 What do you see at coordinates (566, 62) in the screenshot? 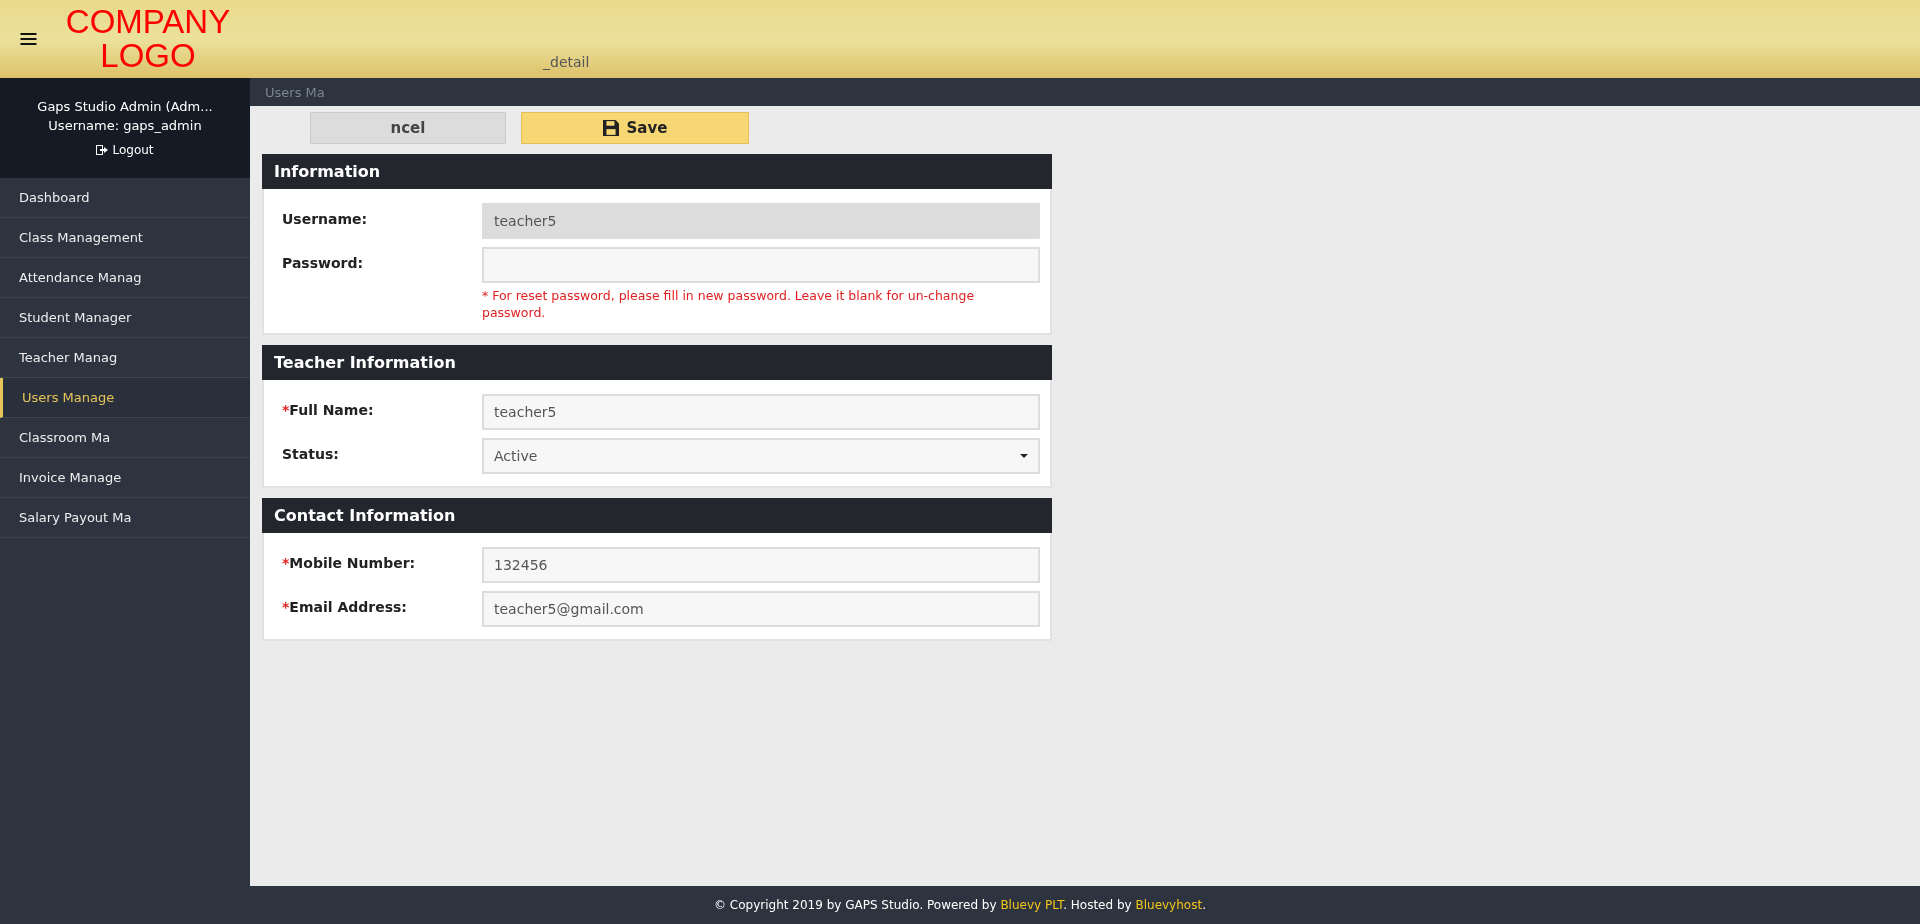
I see `page-title: _detail` at bounding box center [566, 62].